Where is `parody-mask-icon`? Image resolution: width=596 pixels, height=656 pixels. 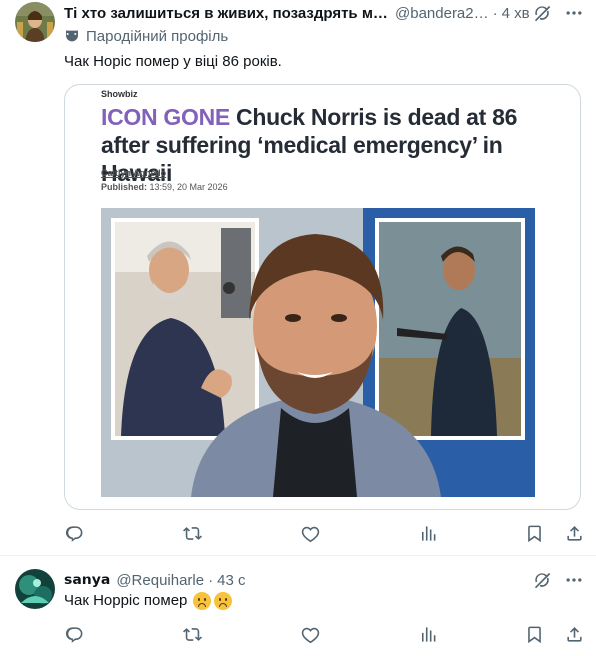
parody-mask-icon is located at coordinates (72, 36).